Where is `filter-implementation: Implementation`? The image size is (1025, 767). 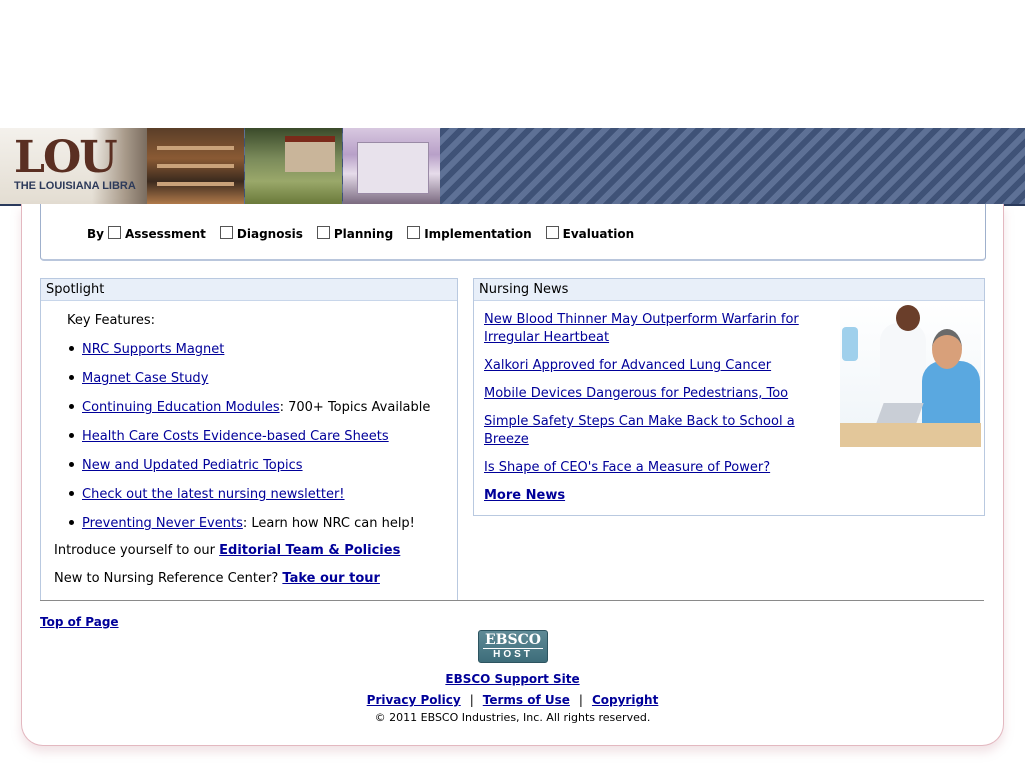
filter-implementation: Implementation is located at coordinates (469, 233).